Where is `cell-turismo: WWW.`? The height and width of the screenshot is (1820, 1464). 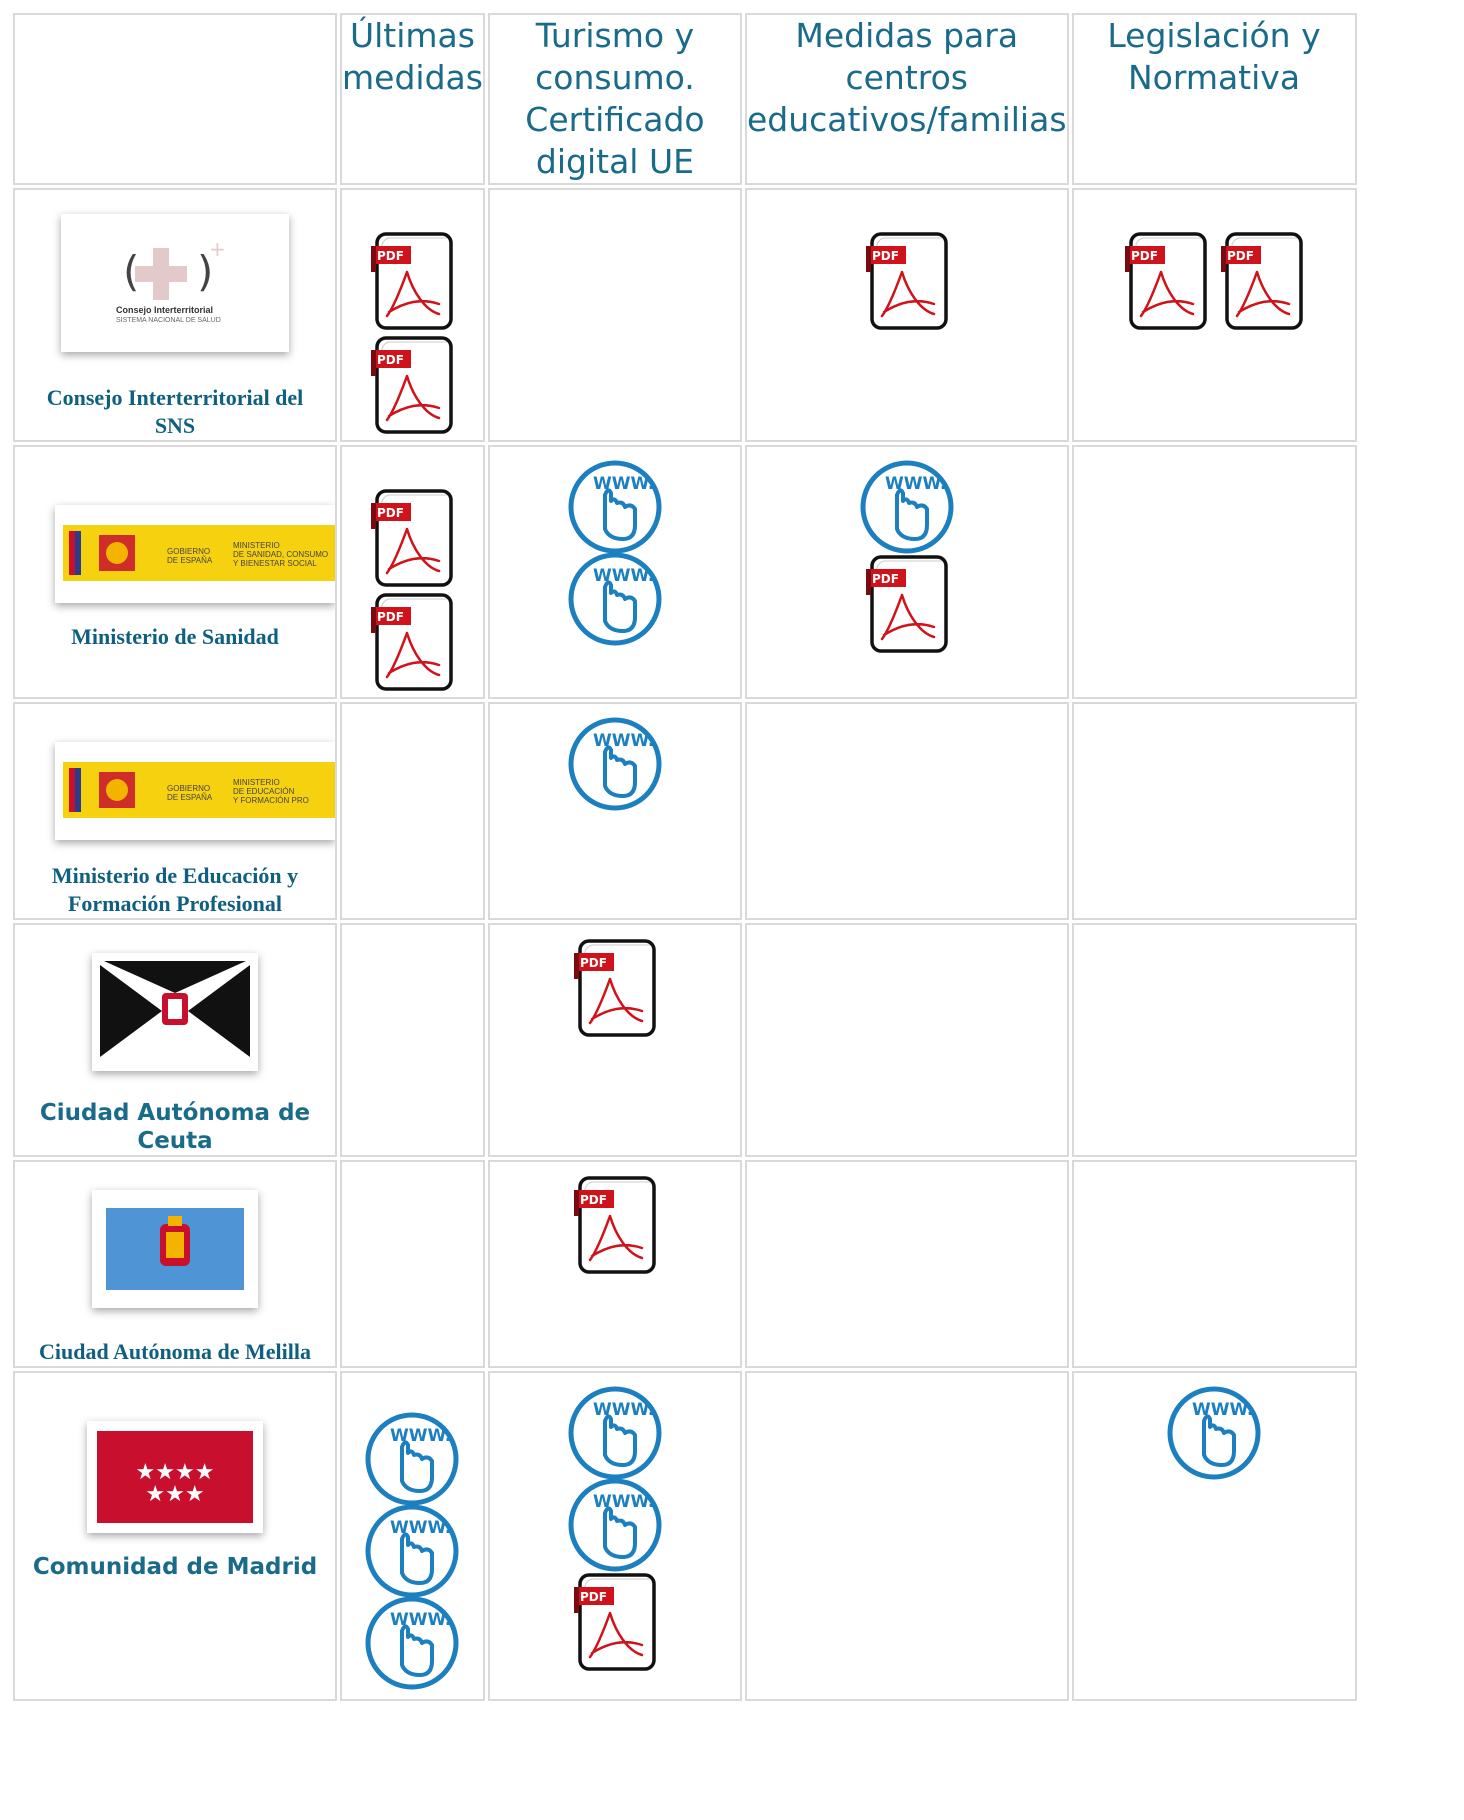
cell-turismo: WWW. is located at coordinates (614, 811).